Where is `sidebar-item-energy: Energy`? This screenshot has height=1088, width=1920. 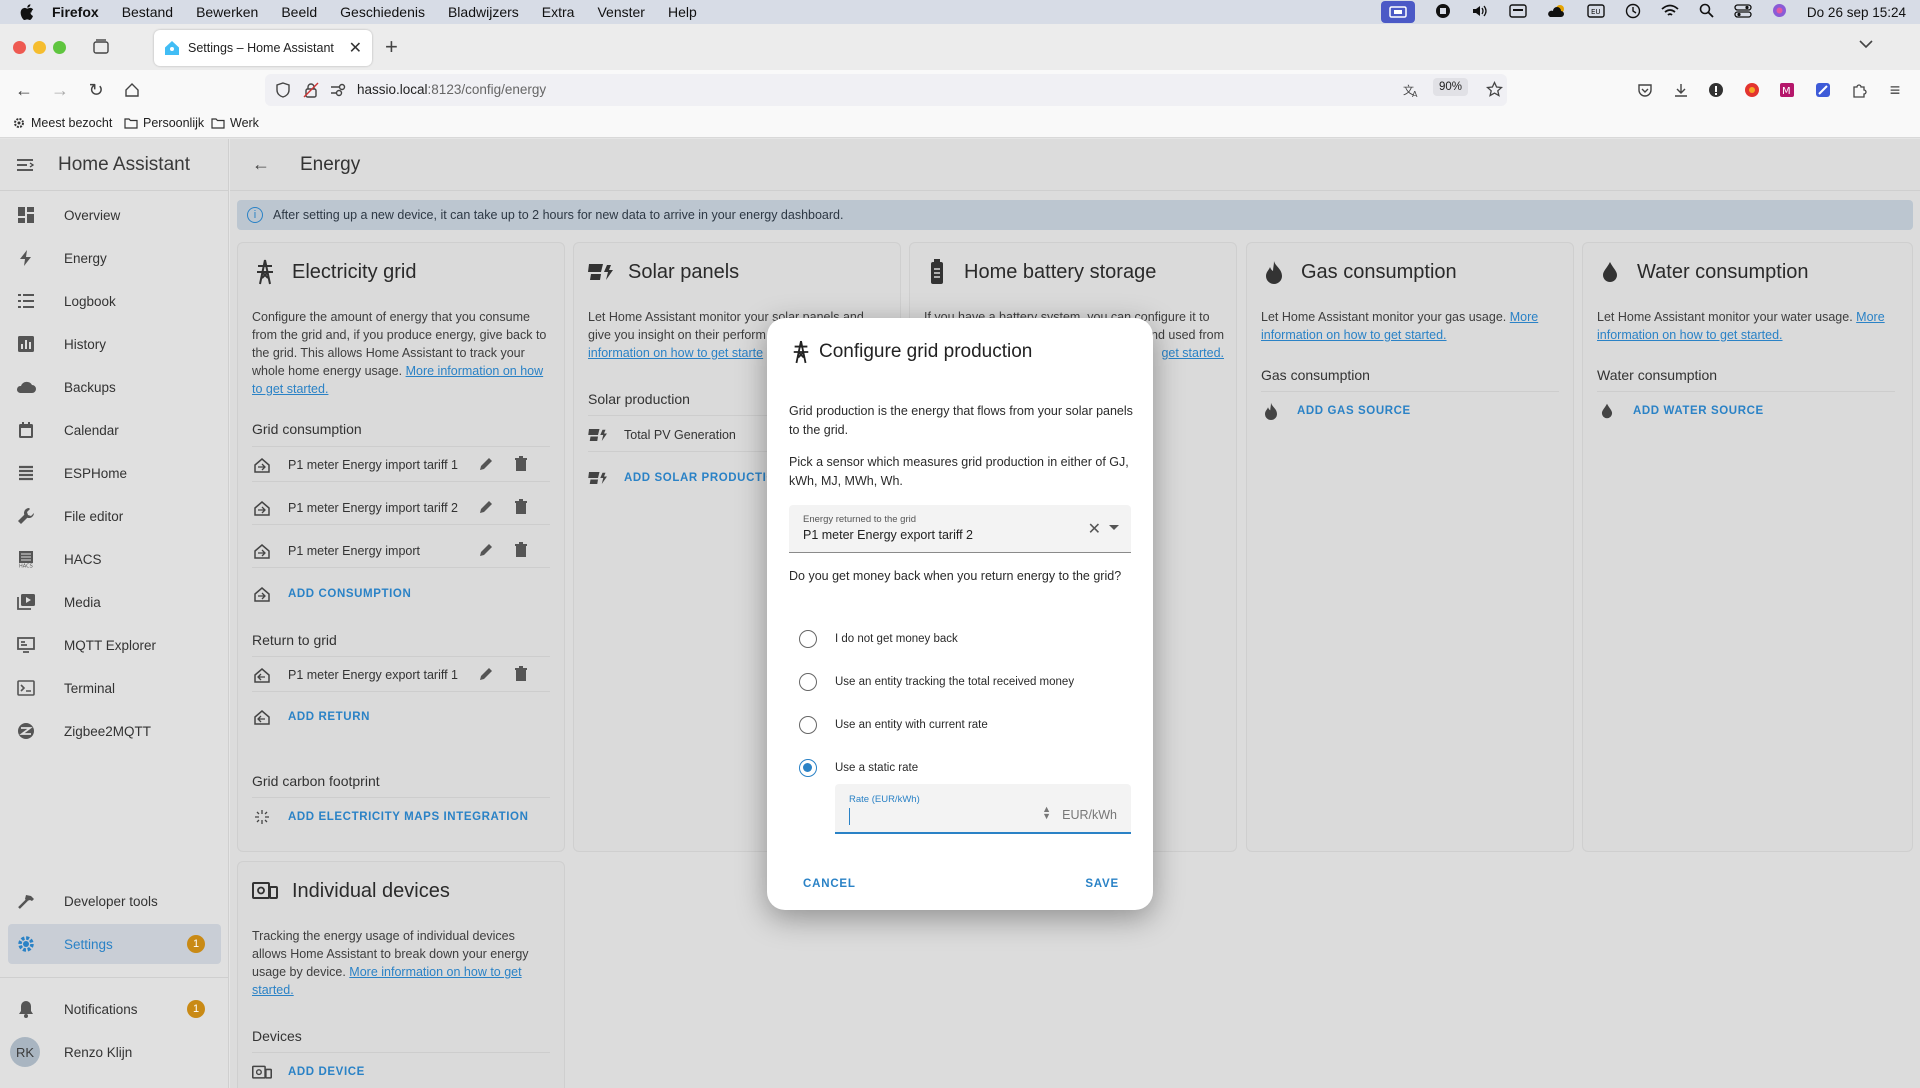
sidebar-item-energy: Energy is located at coordinates (114, 258).